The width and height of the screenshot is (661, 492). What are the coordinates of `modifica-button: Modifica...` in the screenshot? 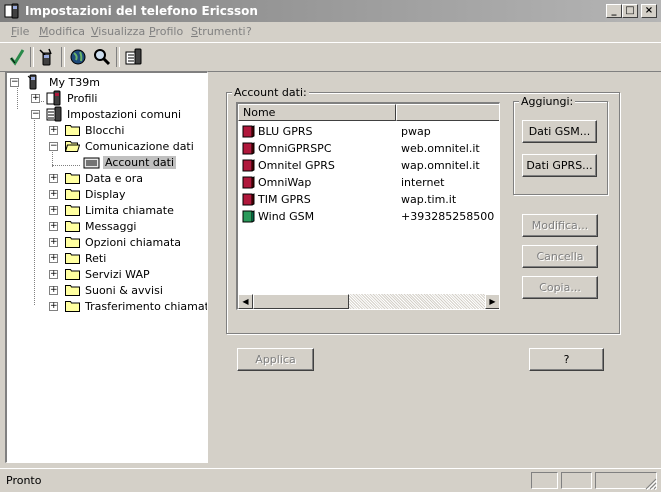 It's located at (560, 225).